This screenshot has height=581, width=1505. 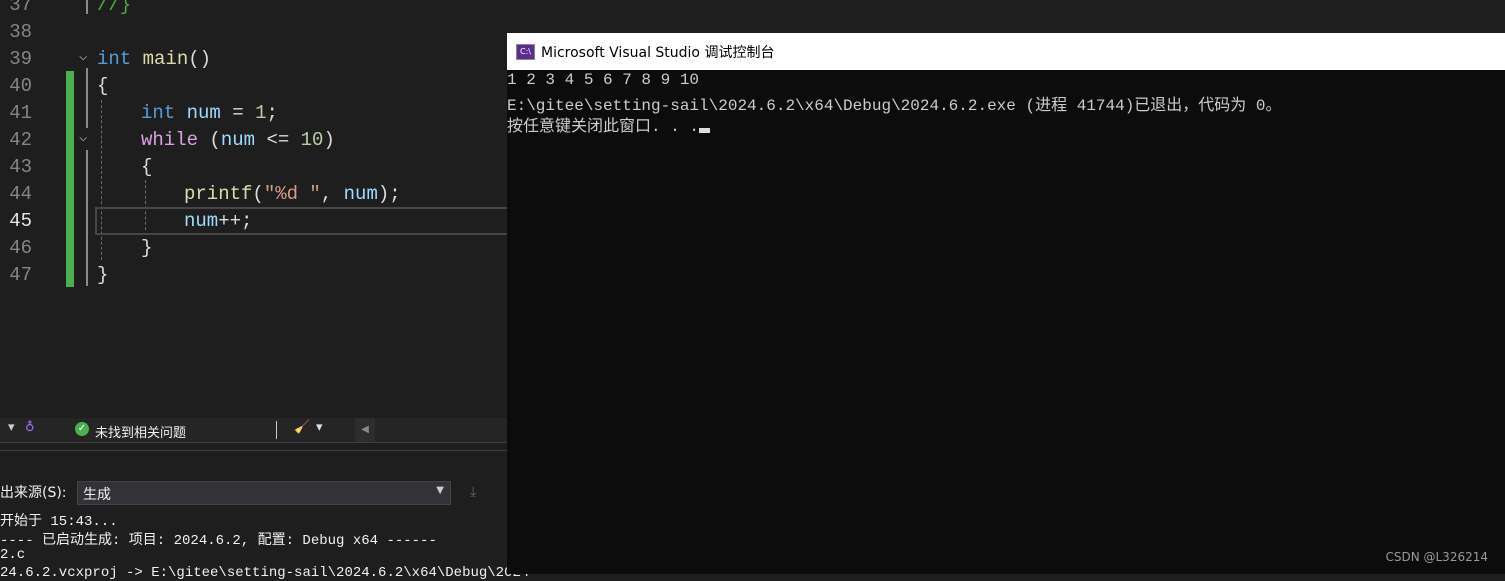 I want to click on code-line-47: }, so click(x=103, y=275).